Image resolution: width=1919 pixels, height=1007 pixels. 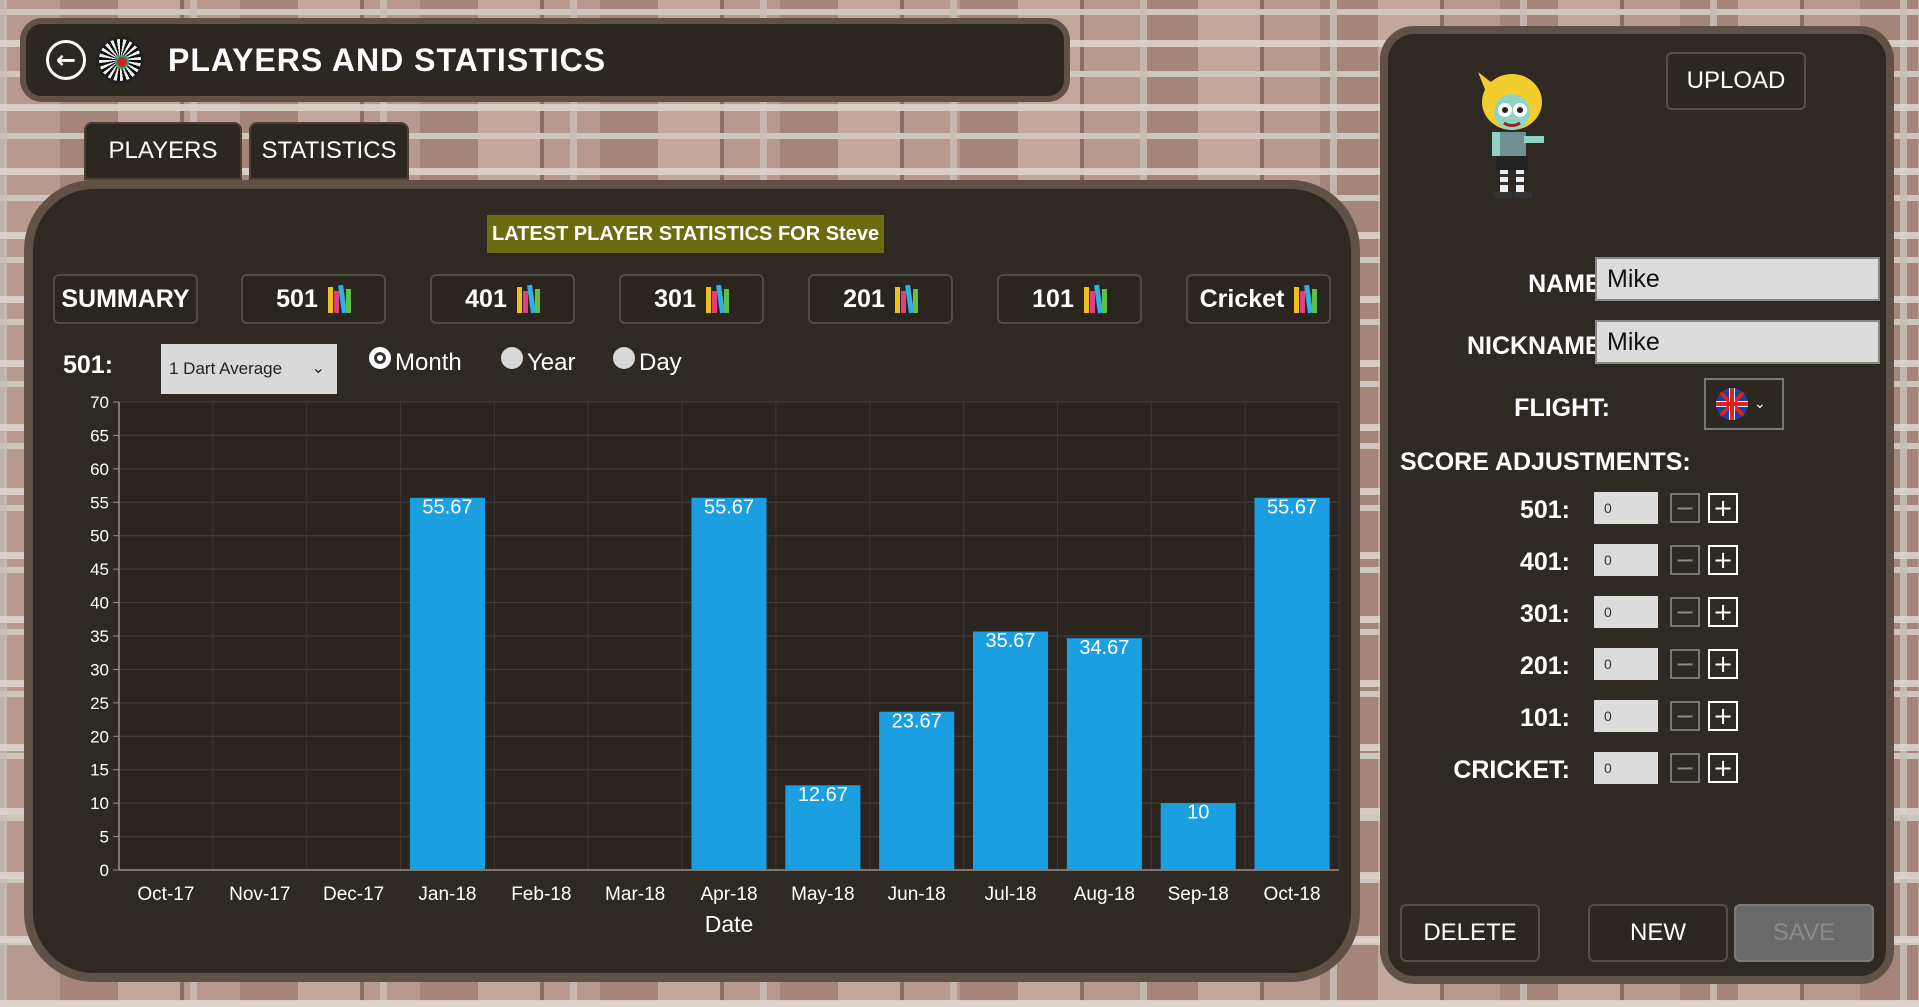 What do you see at coordinates (1544, 510) in the screenshot?
I see `score-501-label: 501:` at bounding box center [1544, 510].